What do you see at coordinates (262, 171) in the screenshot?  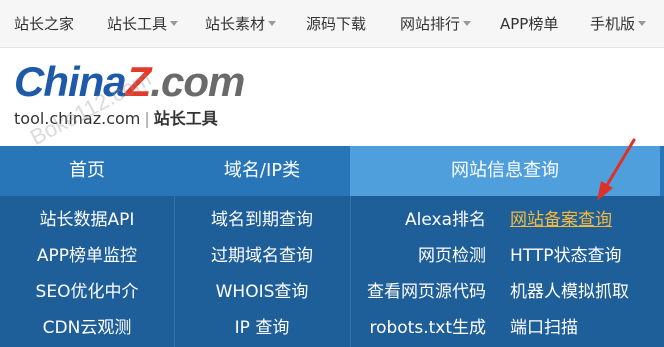 I see `tab-domain-ip: 域名/IP类` at bounding box center [262, 171].